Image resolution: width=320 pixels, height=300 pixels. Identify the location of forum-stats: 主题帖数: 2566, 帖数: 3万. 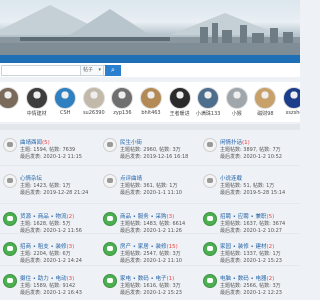
(250, 286).